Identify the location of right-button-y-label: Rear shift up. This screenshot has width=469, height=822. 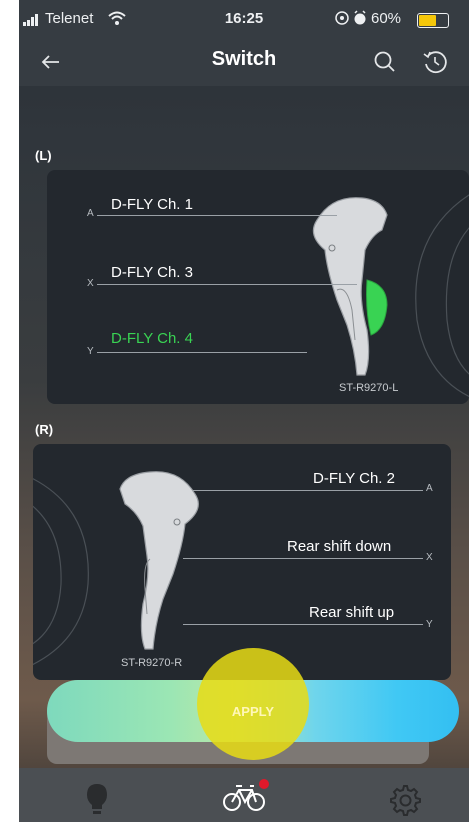
(352, 612).